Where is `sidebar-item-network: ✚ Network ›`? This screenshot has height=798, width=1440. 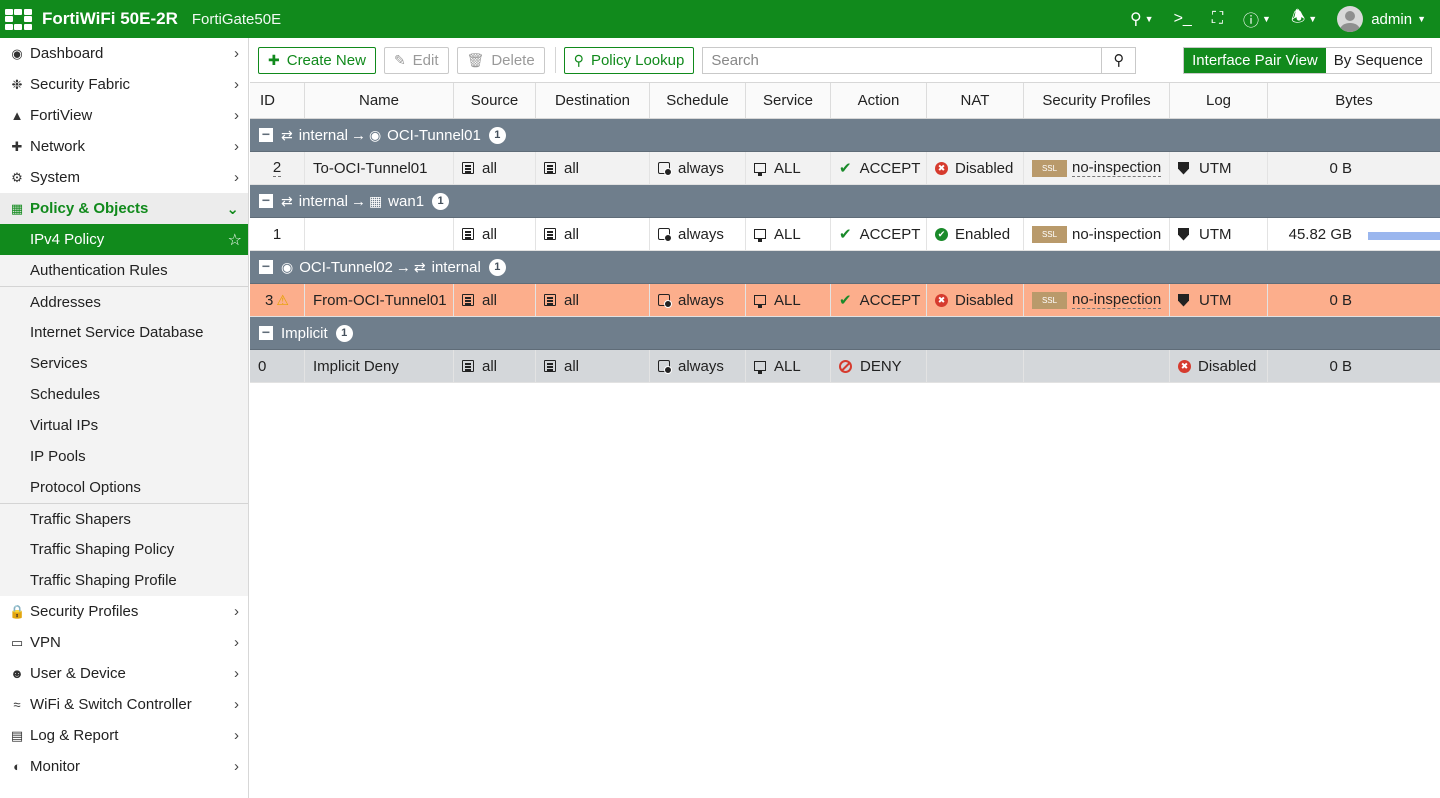
sidebar-item-network: ✚ Network › is located at coordinates (124, 146).